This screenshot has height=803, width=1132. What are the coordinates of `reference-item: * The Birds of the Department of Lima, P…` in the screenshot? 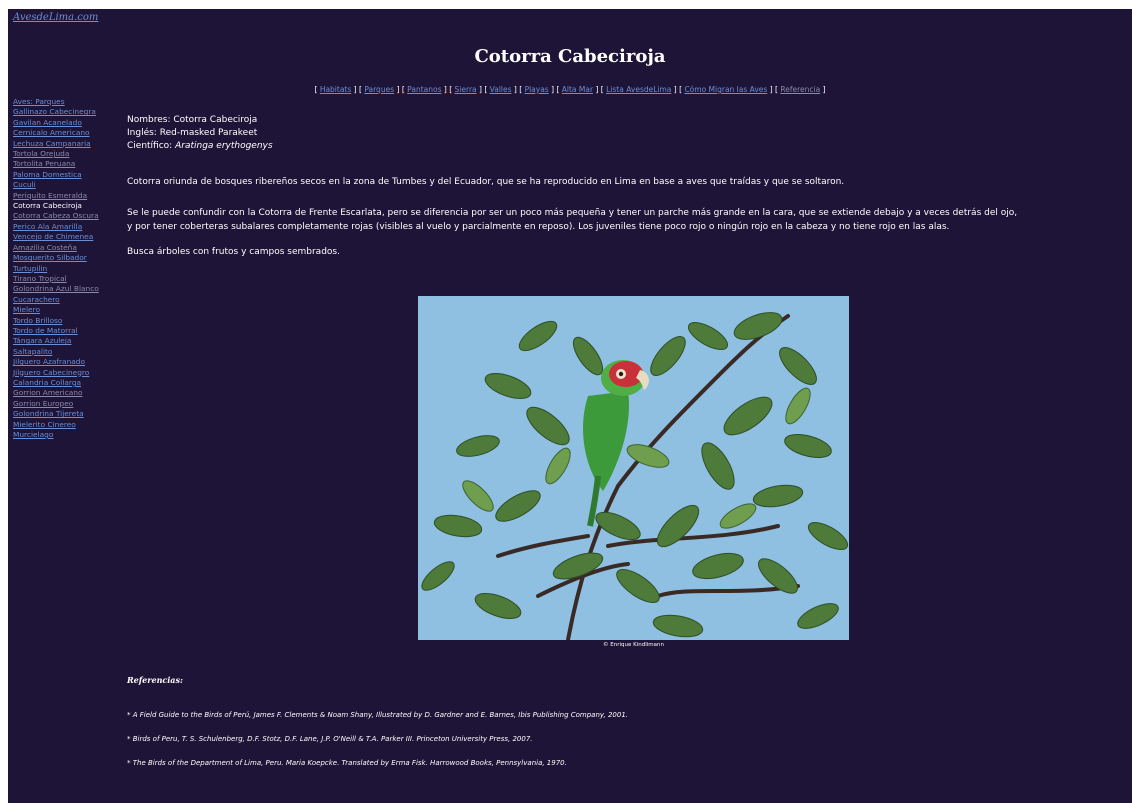 It's located at (347, 763).